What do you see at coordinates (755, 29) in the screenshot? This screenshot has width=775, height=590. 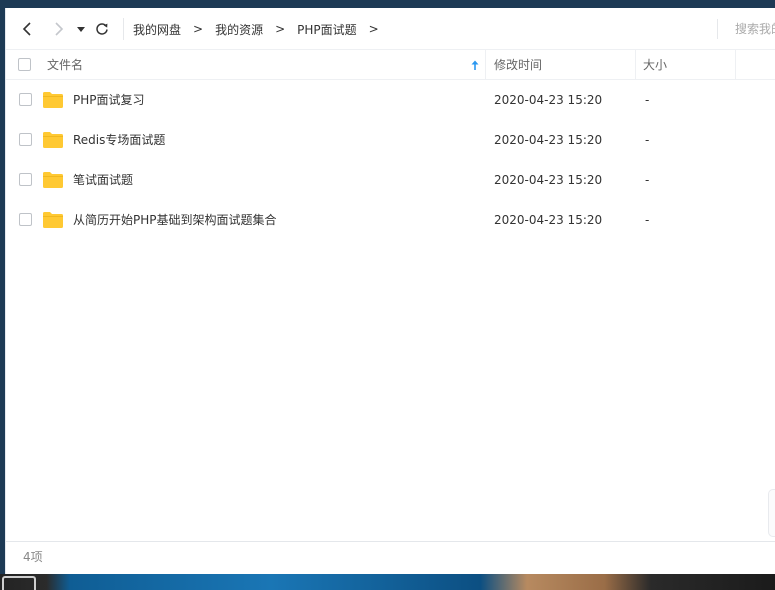 I see `search-input` at bounding box center [755, 29].